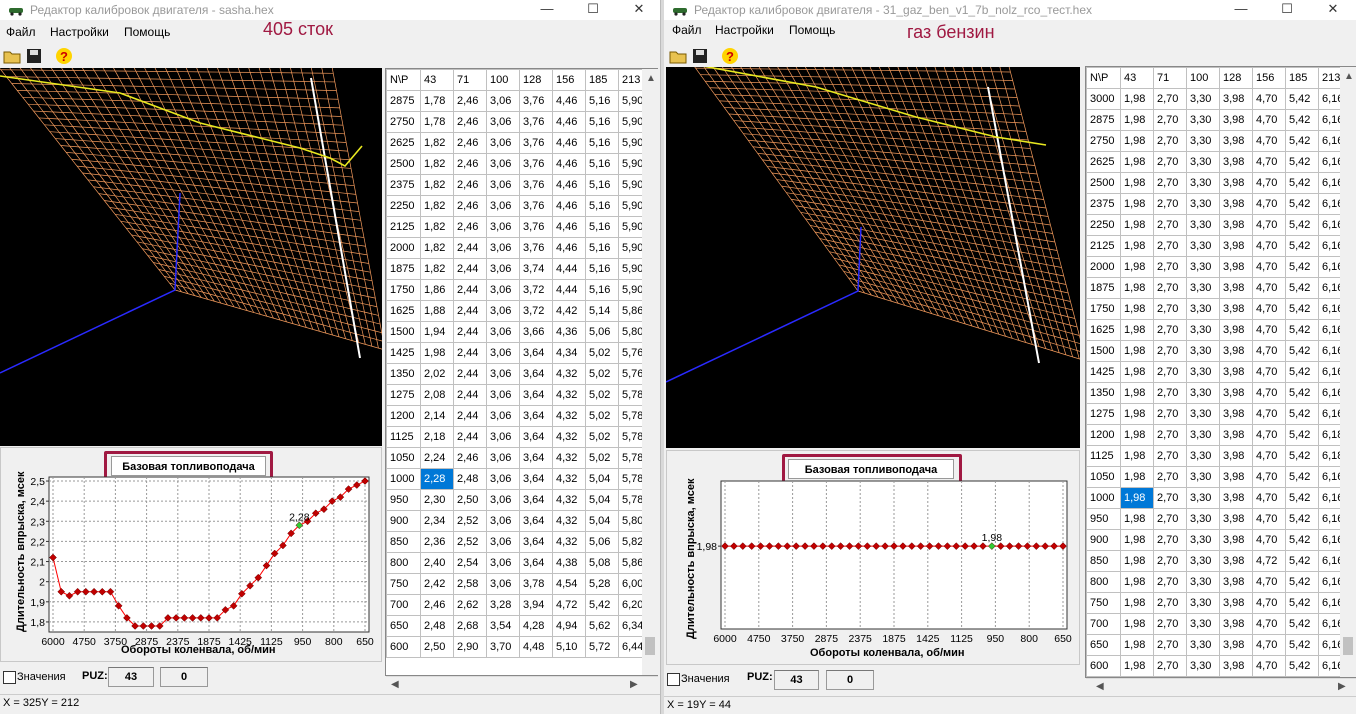 The height and width of the screenshot is (714, 1356). What do you see at coordinates (437, 563) in the screenshot?
I see `table-cell: 2,40` at bounding box center [437, 563].